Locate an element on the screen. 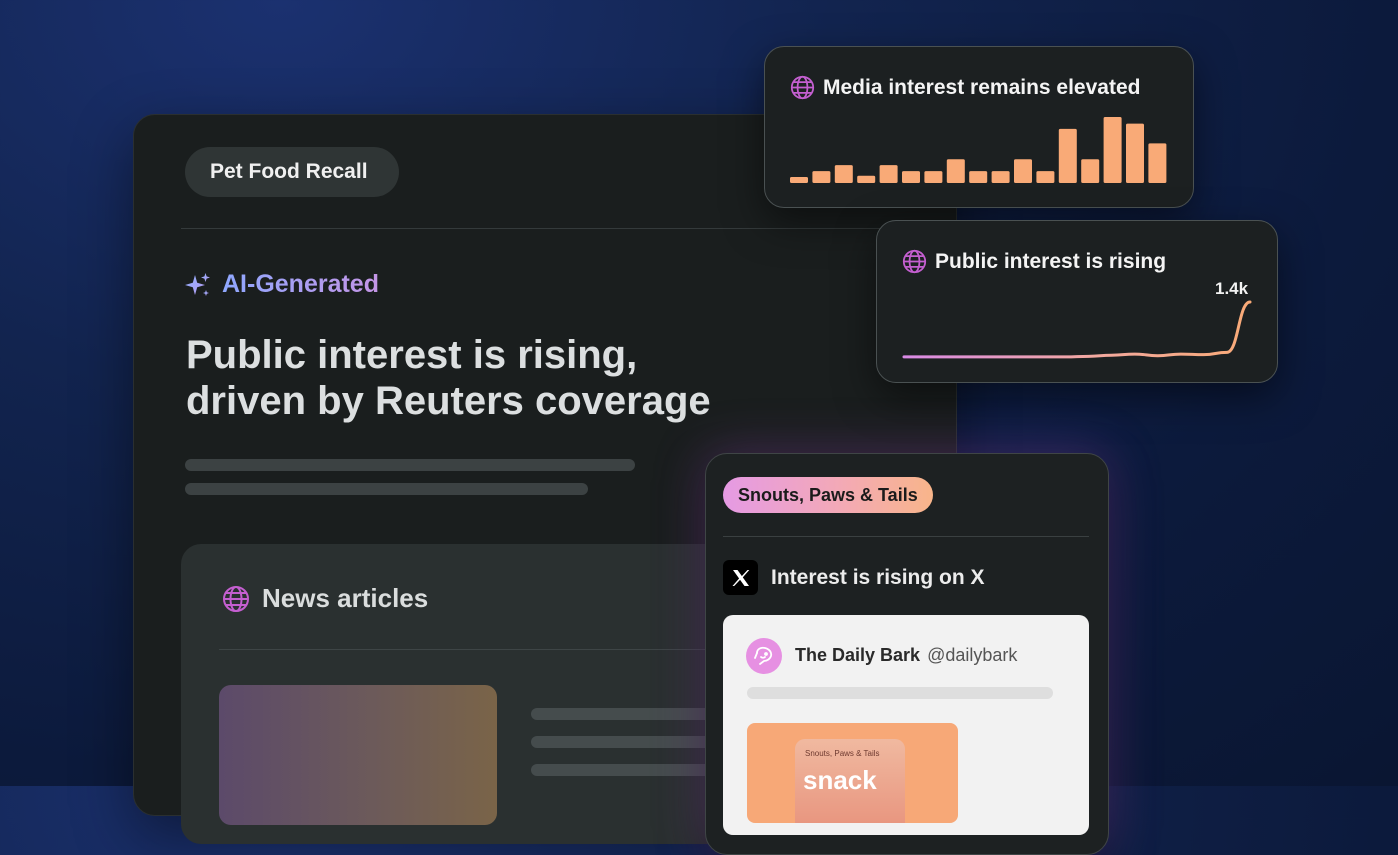 The height and width of the screenshot is (855, 1398). source-chip: Snouts, Paws & Tails is located at coordinates (828, 495).